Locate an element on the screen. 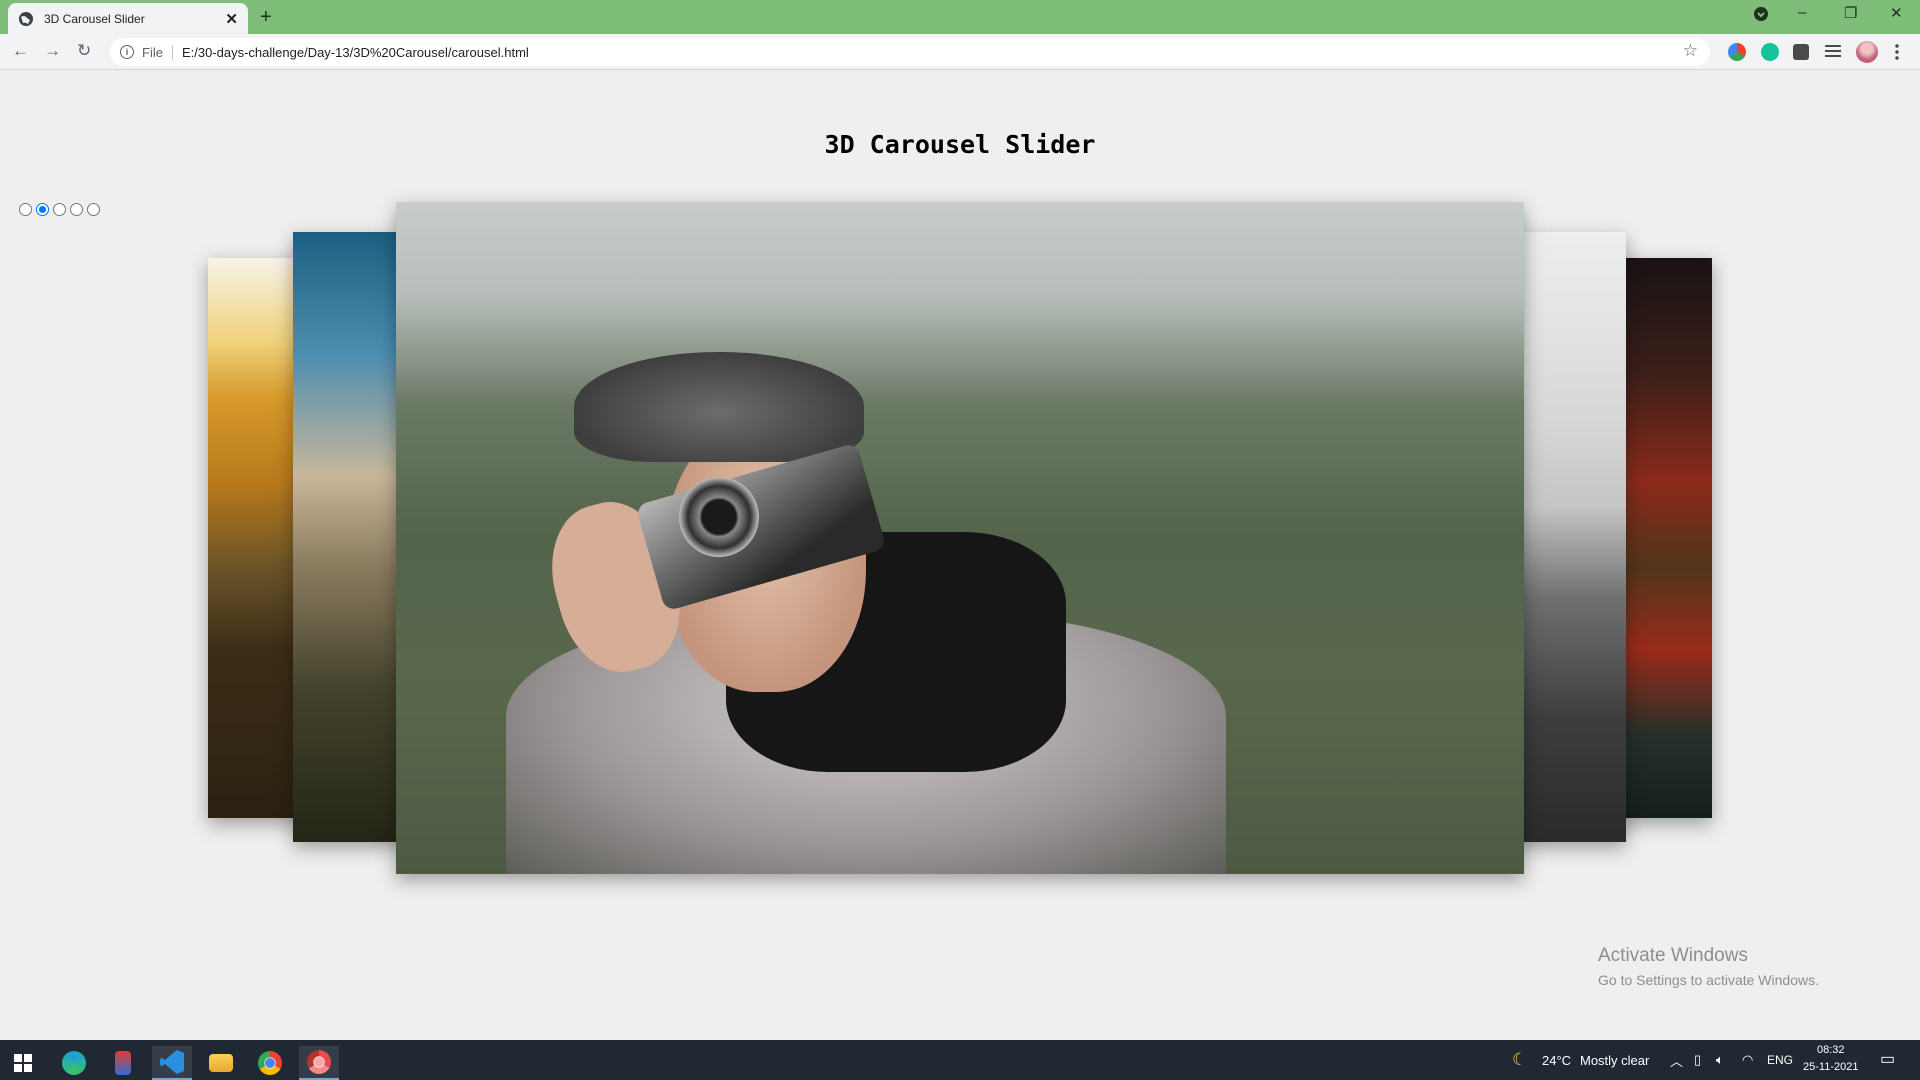 The width and height of the screenshot is (1920, 1080). chrome-profile-app is located at coordinates (319, 1063).